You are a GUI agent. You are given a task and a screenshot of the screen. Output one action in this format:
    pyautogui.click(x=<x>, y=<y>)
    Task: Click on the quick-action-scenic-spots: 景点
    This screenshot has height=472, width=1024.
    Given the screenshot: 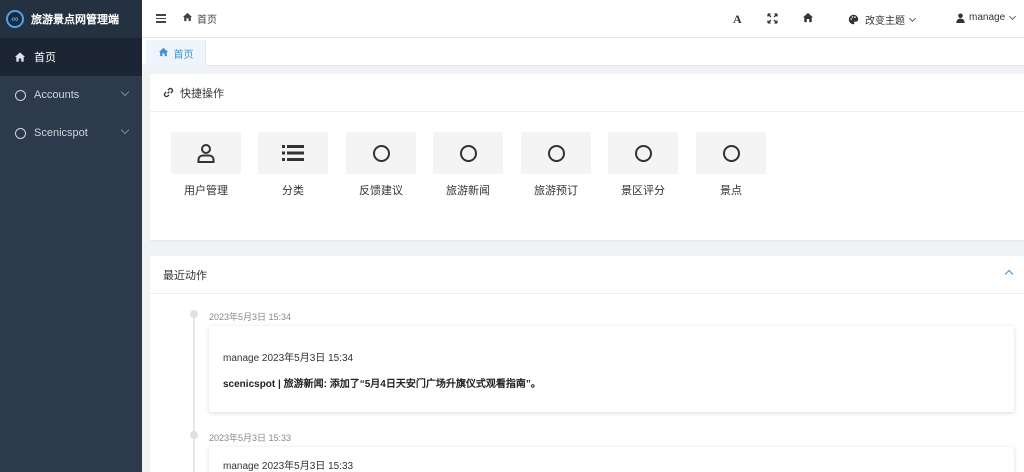 What is the action you would take?
    pyautogui.click(x=731, y=165)
    